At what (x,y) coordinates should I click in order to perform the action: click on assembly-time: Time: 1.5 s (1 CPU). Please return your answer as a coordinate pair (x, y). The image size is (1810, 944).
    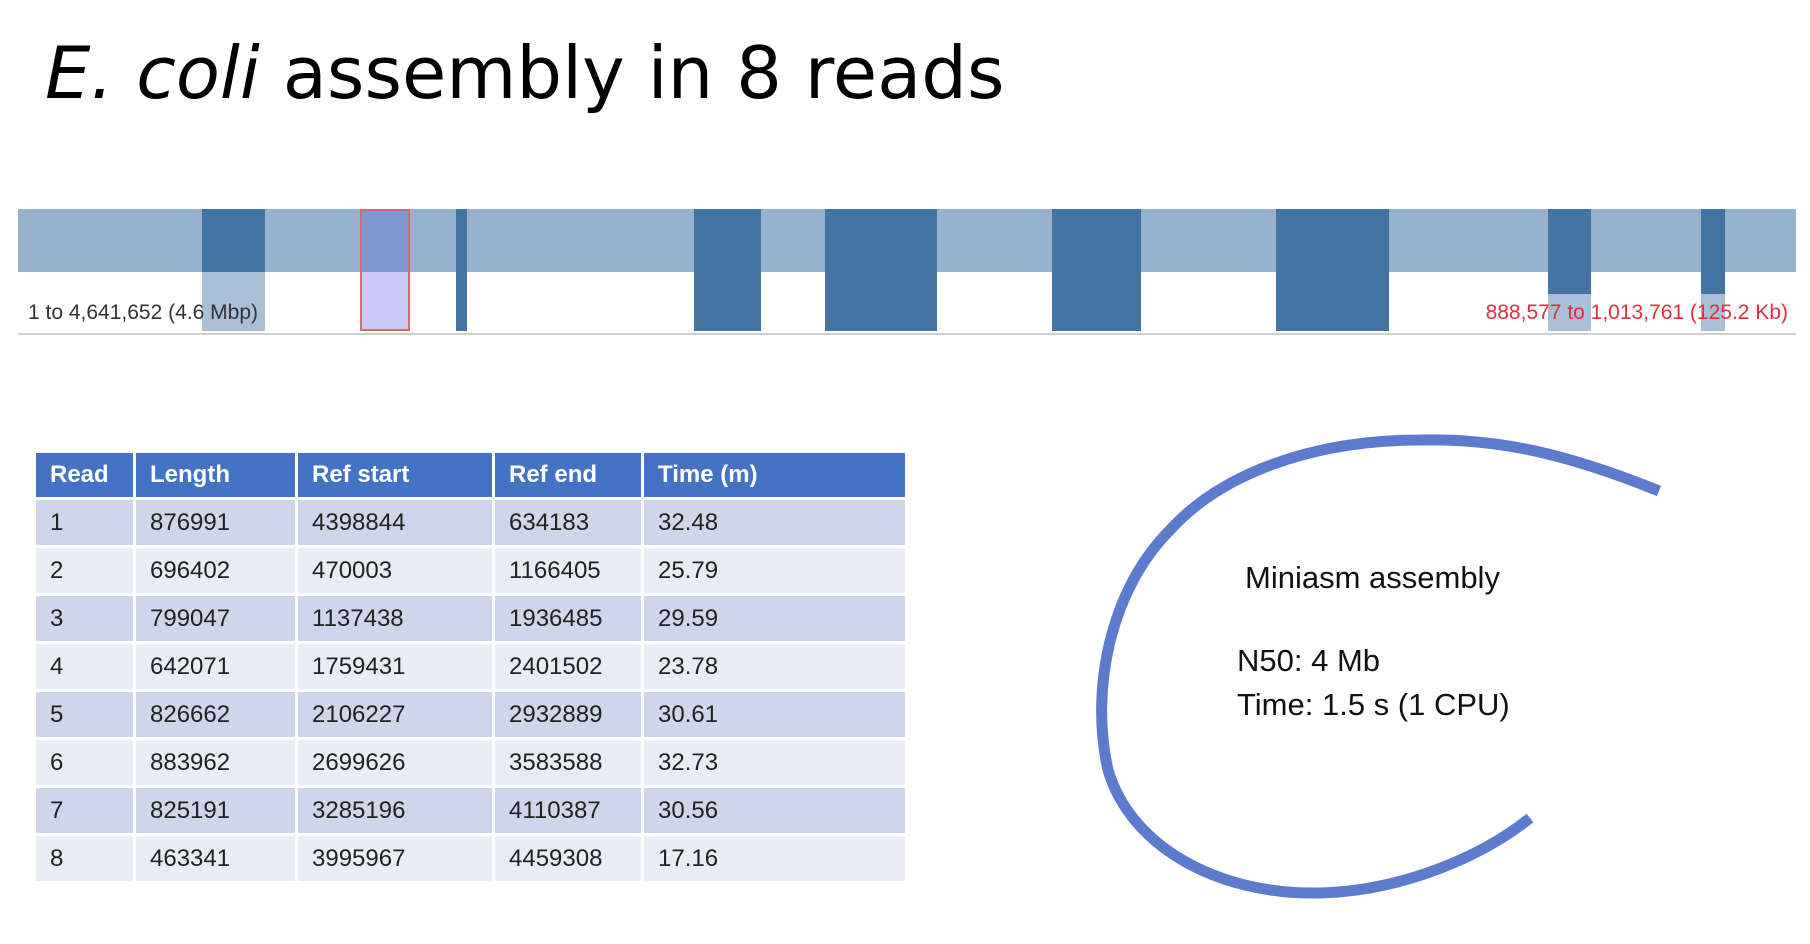
    Looking at the image, I should click on (1373, 704).